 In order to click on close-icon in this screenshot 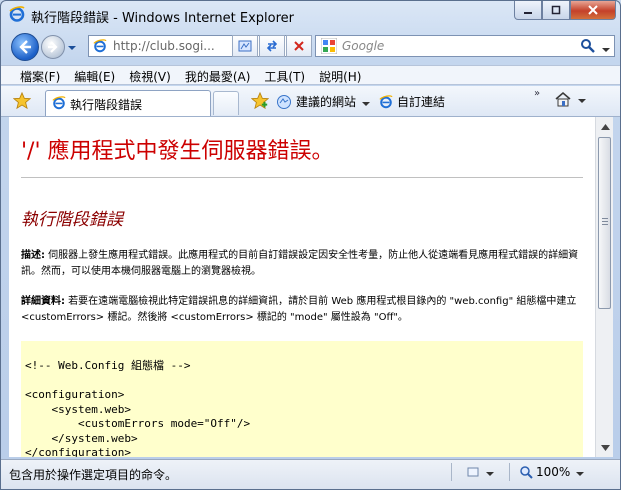, I will do `click(593, 10)`.